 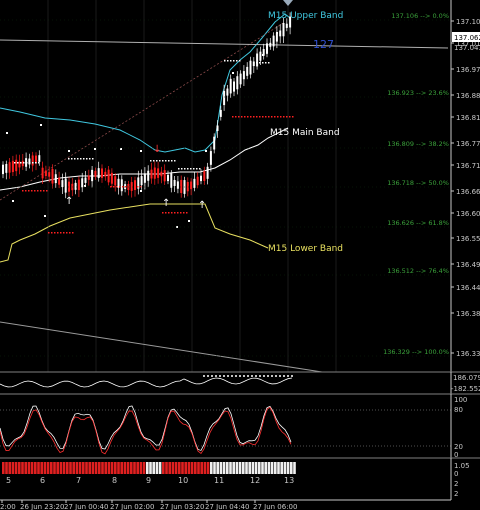 I want to click on price-tick-label: 136.440, so click(x=468, y=288).